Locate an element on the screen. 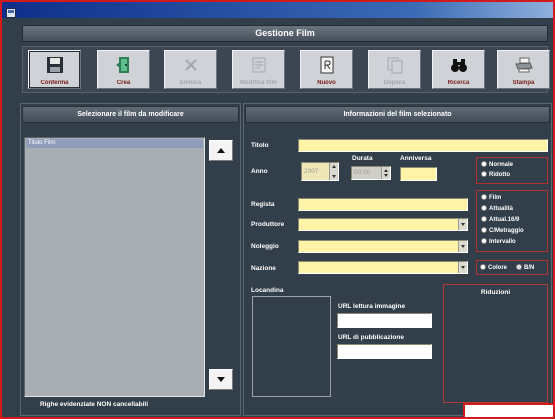  radio-label: Film is located at coordinates (495, 198).